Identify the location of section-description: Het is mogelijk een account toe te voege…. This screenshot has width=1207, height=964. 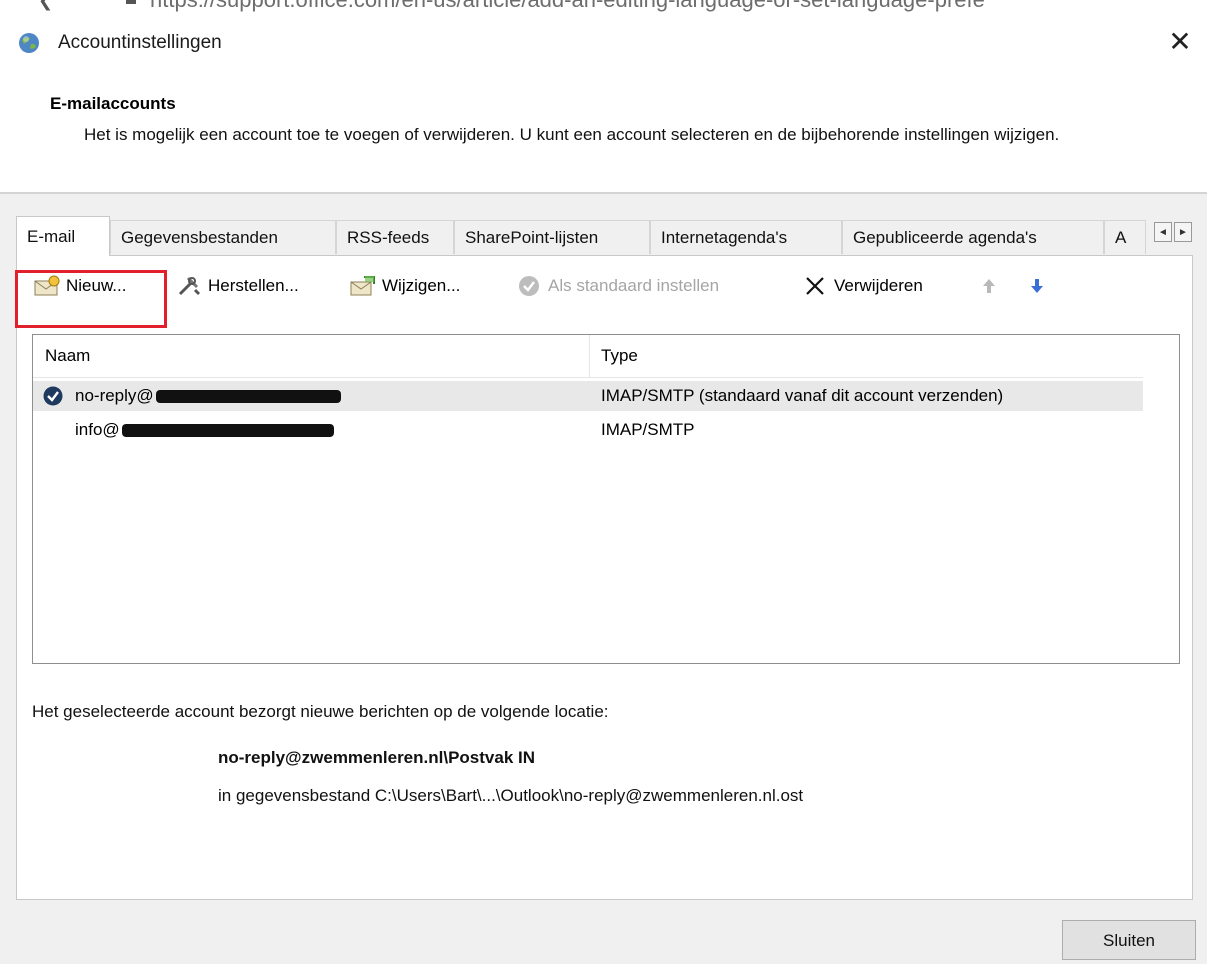
(572, 134).